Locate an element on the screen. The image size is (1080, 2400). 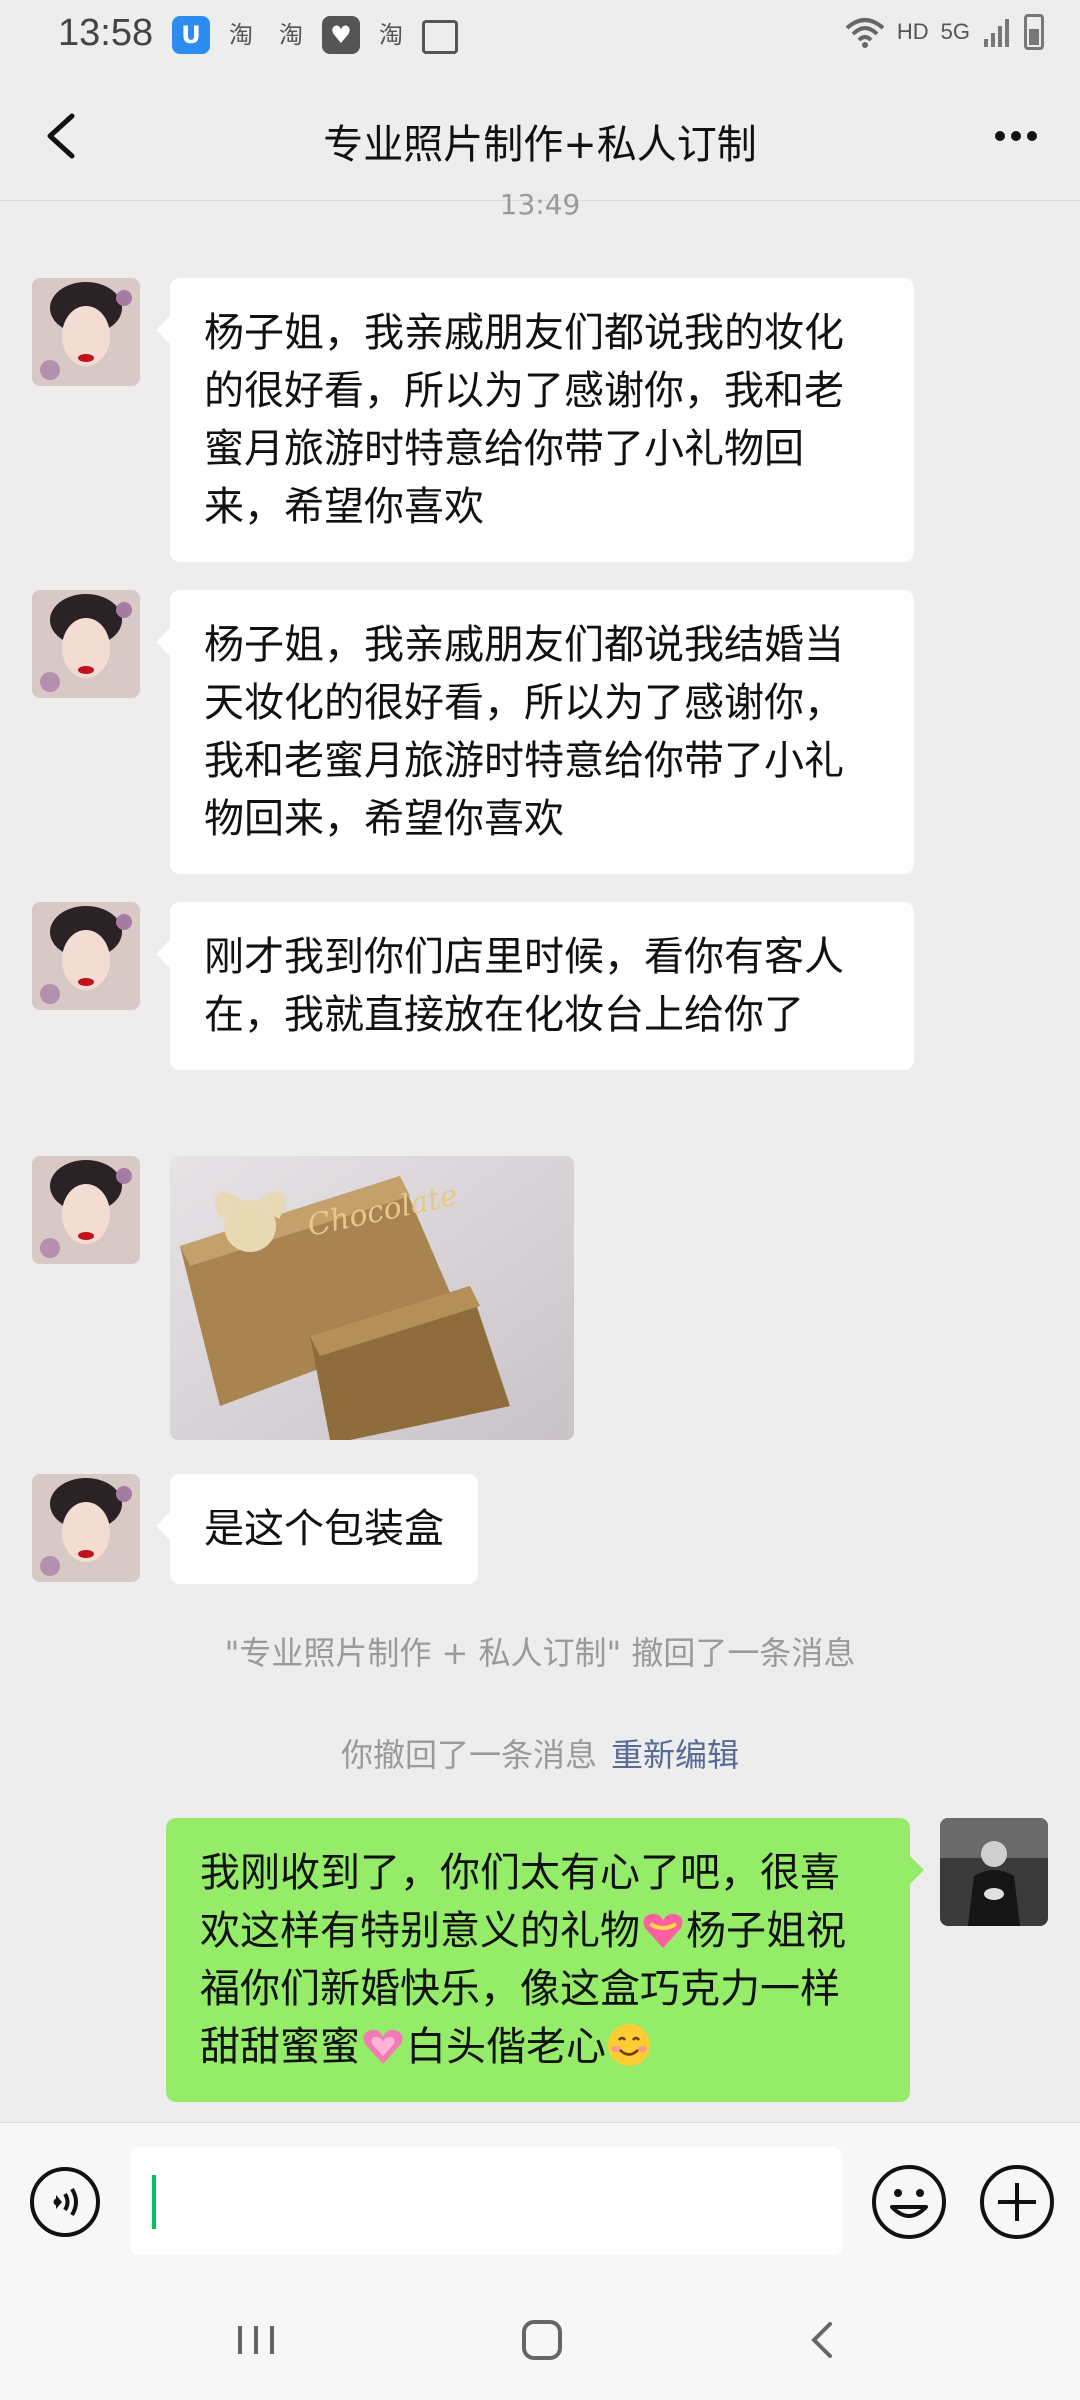
recent-apps-icon is located at coordinates (256, 2340).